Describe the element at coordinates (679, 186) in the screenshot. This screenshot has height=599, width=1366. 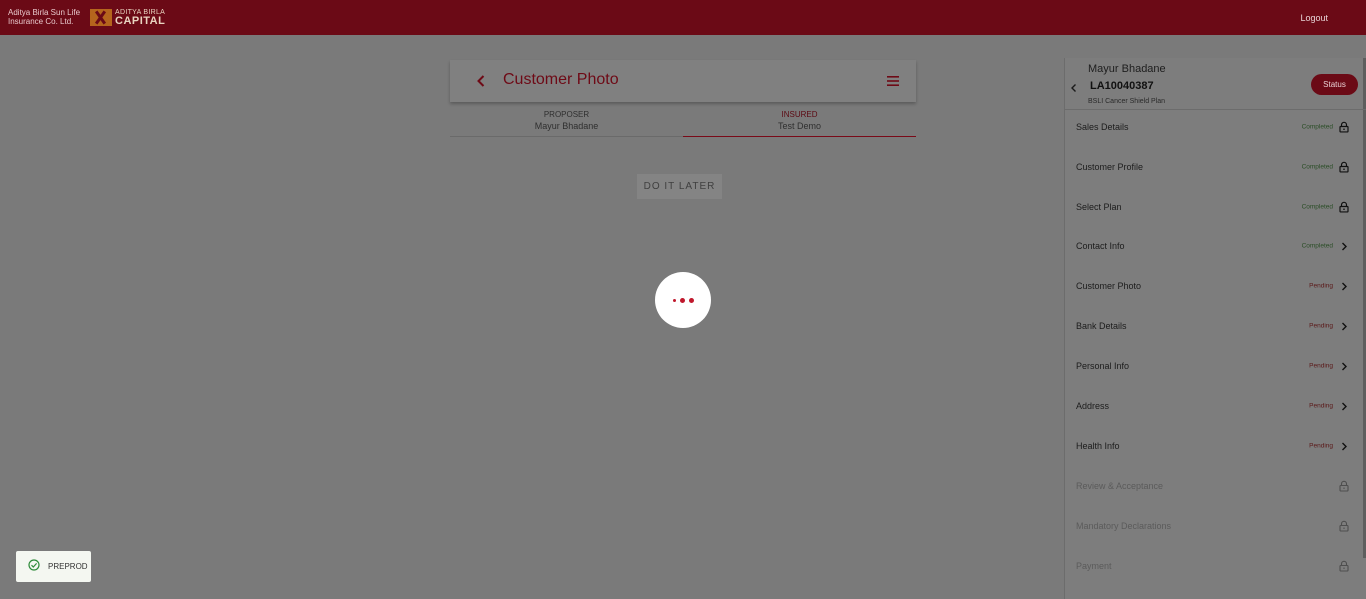
I see `do-it-later-button: DO IT LATER` at that location.